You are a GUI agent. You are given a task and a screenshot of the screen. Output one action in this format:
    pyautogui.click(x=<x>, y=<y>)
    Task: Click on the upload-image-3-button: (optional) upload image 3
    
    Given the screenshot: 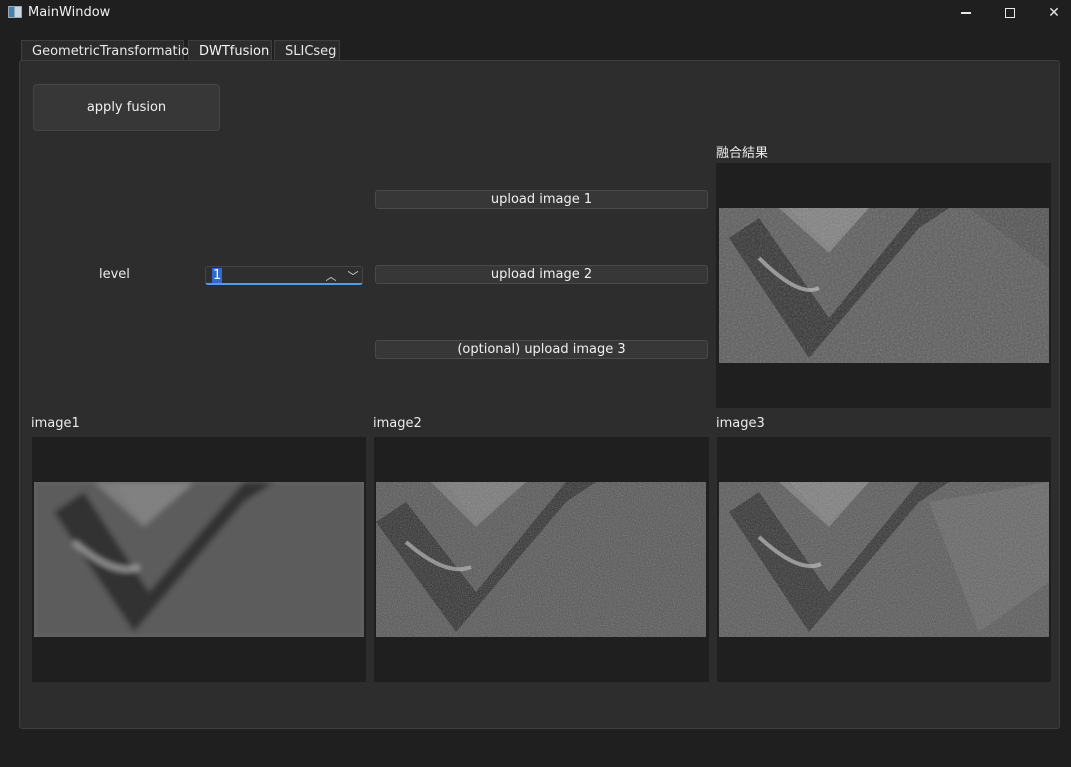 What is the action you would take?
    pyautogui.click(x=541, y=349)
    